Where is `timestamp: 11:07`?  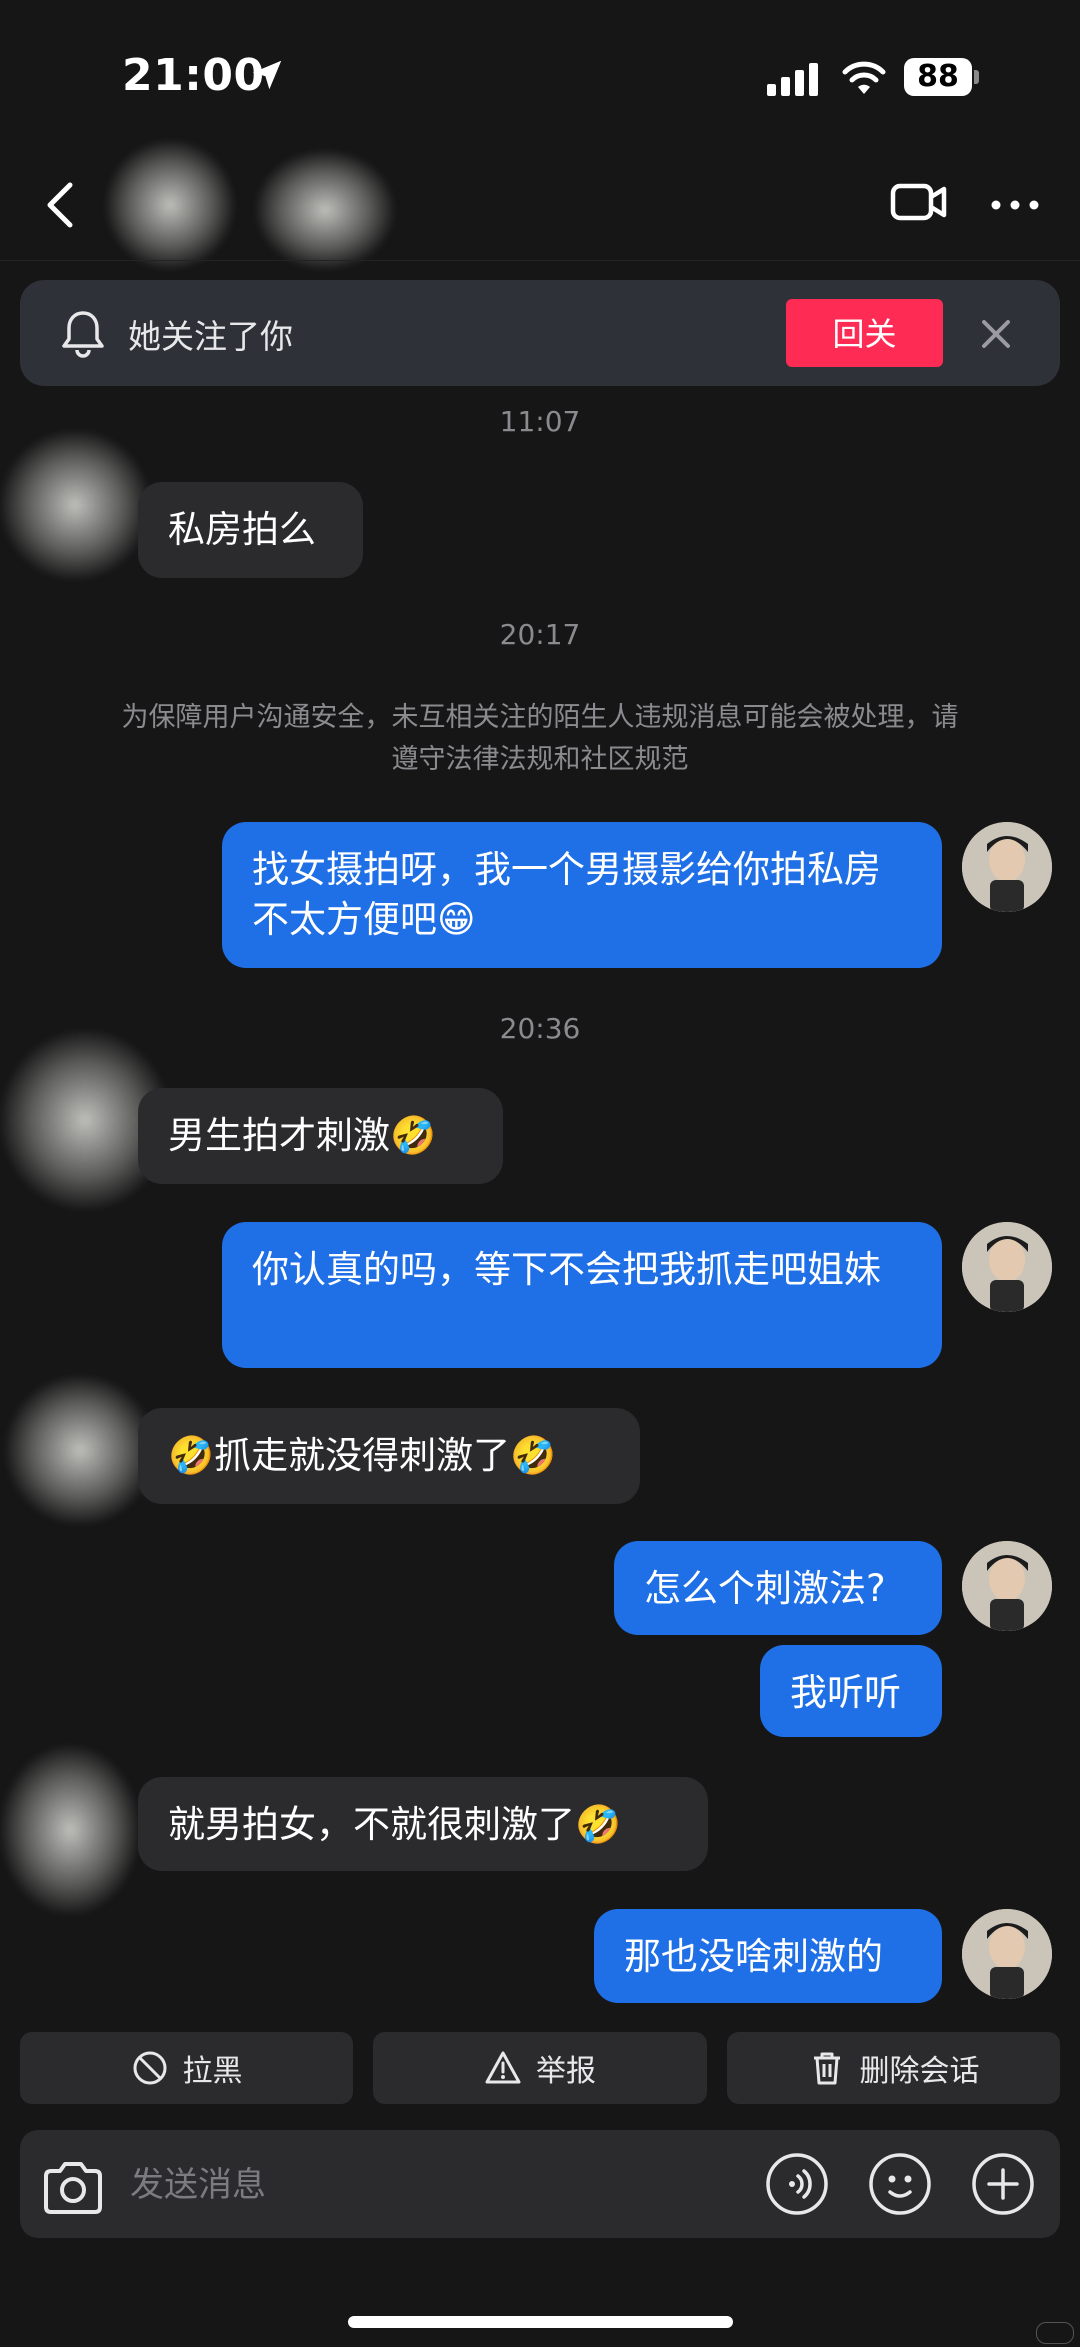
timestamp: 11:07 is located at coordinates (540, 421).